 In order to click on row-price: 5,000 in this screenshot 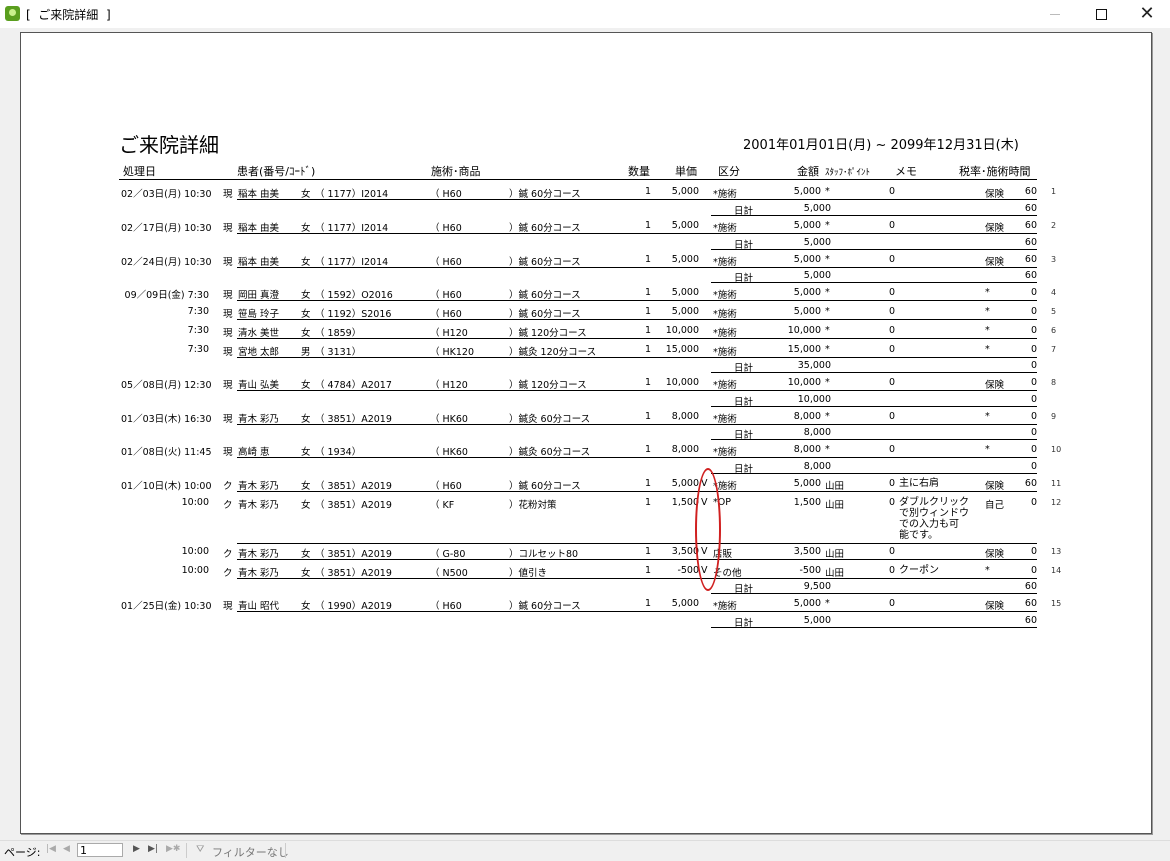, I will do `click(685, 292)`.